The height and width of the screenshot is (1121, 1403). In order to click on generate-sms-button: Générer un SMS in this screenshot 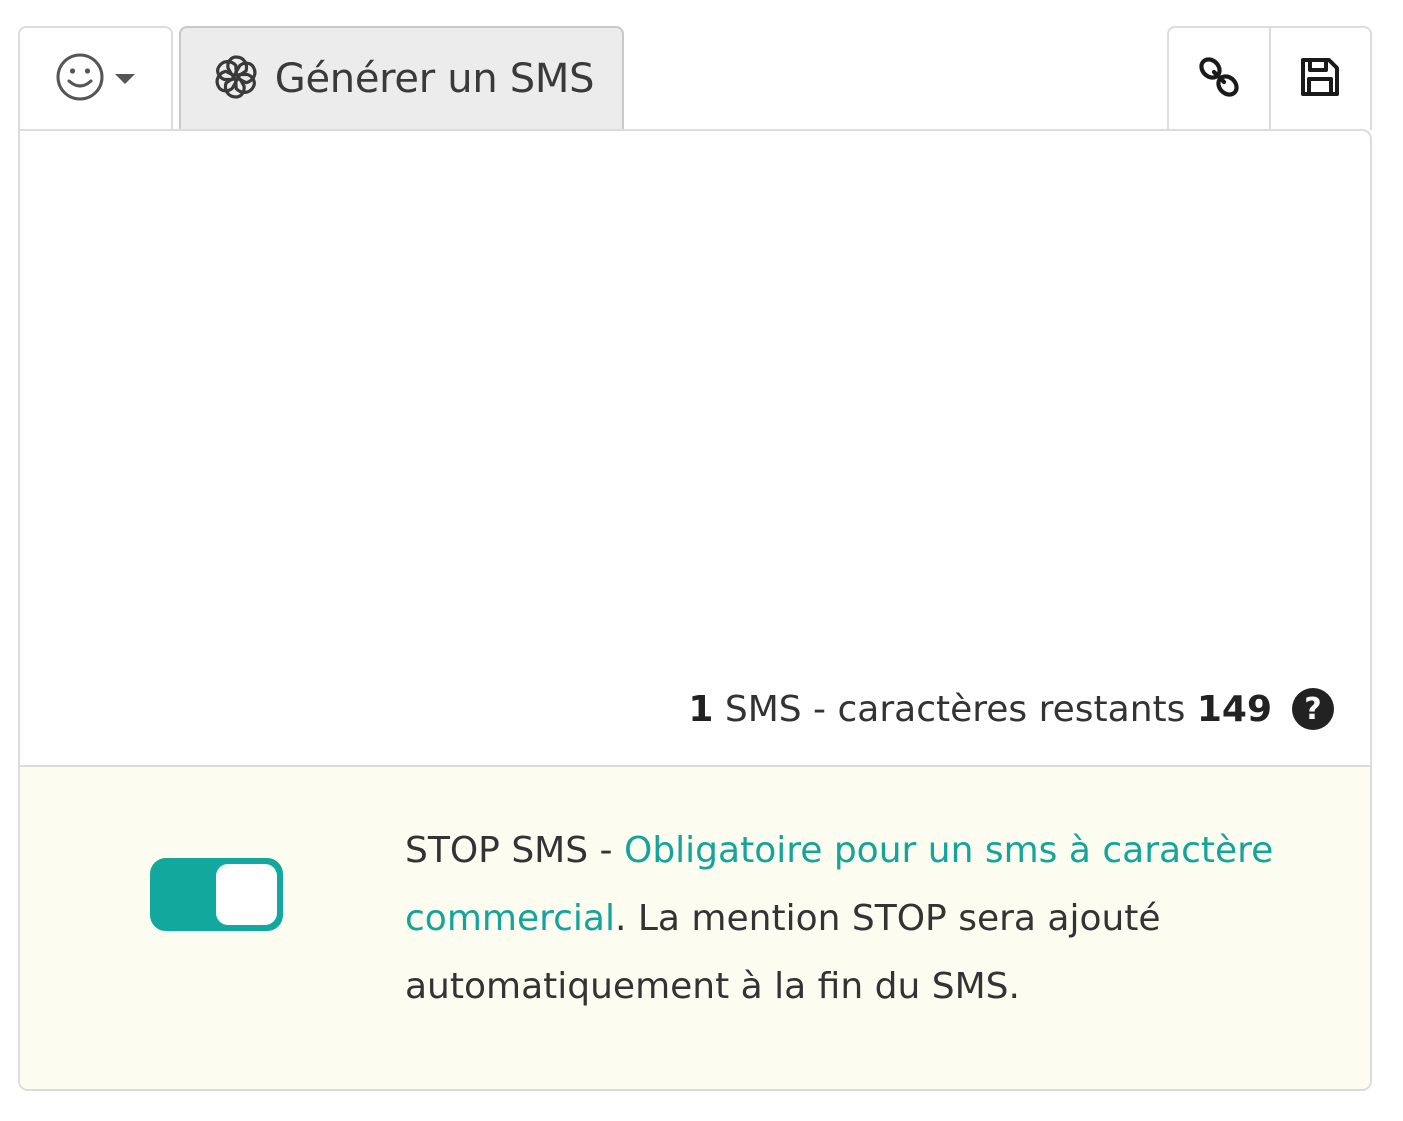, I will do `click(401, 78)`.